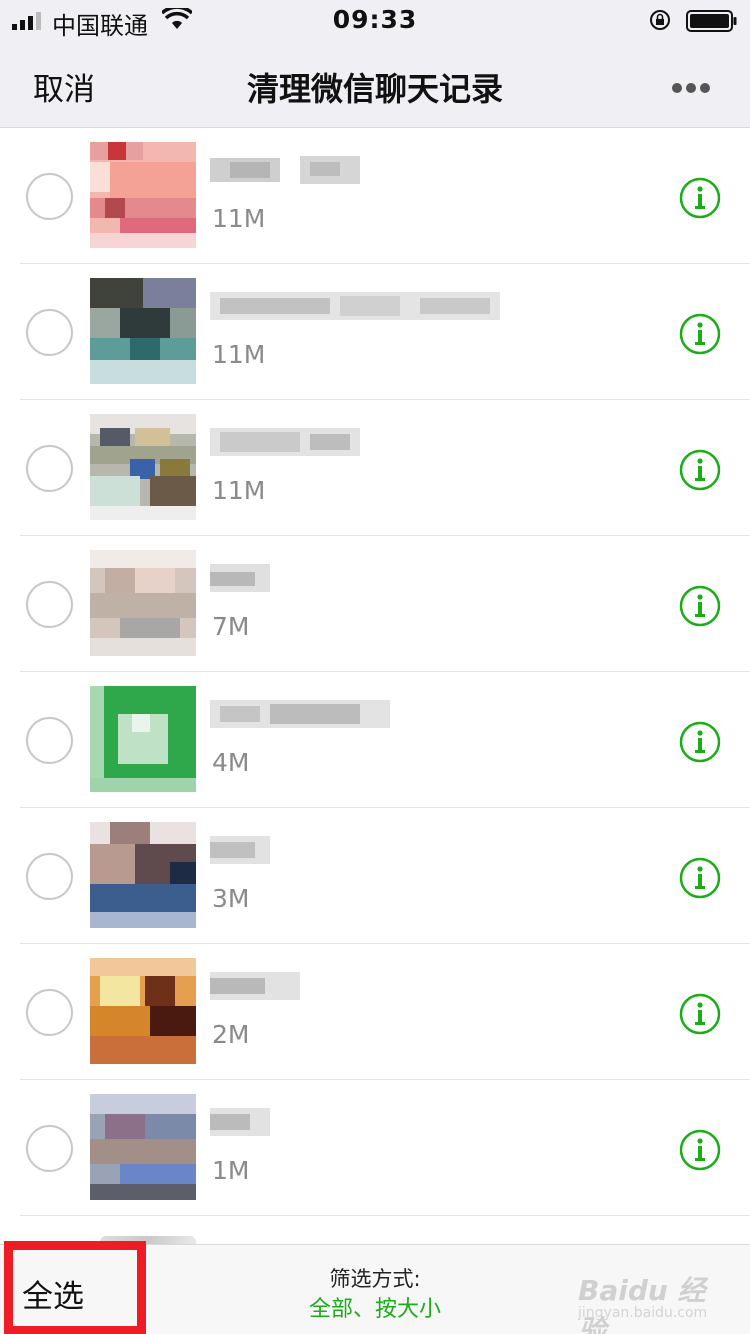 The image size is (750, 1334). Describe the element at coordinates (642, 1304) in the screenshot. I see `watermark-logo: Baidu 经验` at that location.